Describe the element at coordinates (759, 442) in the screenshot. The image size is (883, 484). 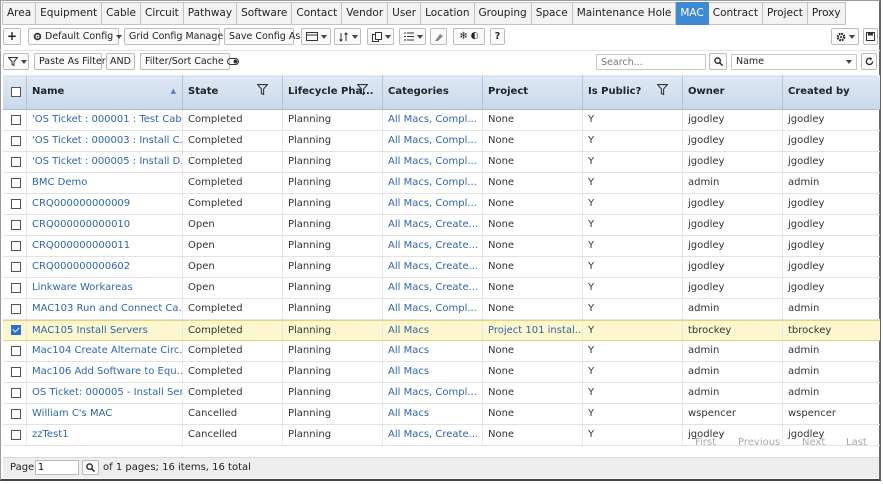
I see `previous-page-link: Previous` at that location.